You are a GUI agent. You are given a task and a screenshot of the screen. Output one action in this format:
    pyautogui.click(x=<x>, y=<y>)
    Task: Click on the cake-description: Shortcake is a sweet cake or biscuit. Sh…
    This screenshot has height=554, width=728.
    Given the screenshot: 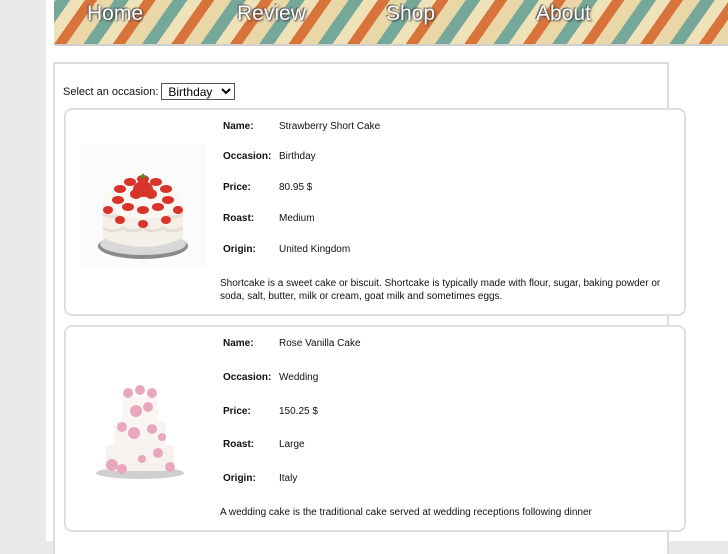 What is the action you would take?
    pyautogui.click(x=440, y=290)
    